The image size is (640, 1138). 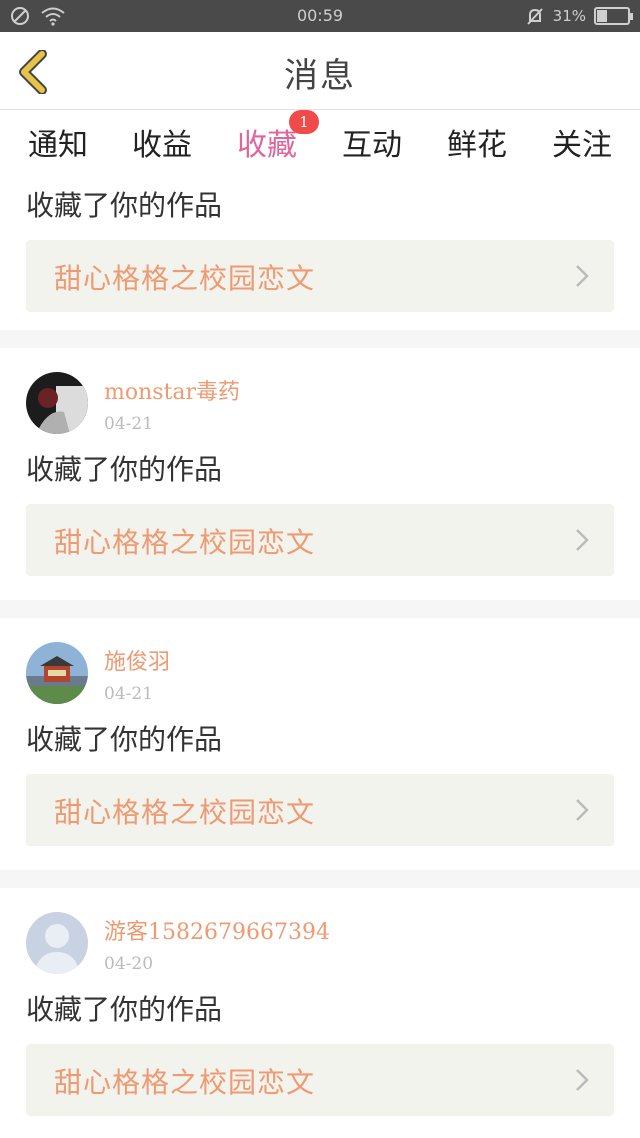 What do you see at coordinates (320, 143) in the screenshot?
I see `tab-bar: 通知 收益 收藏 1 互动 鲜花 关注` at bounding box center [320, 143].